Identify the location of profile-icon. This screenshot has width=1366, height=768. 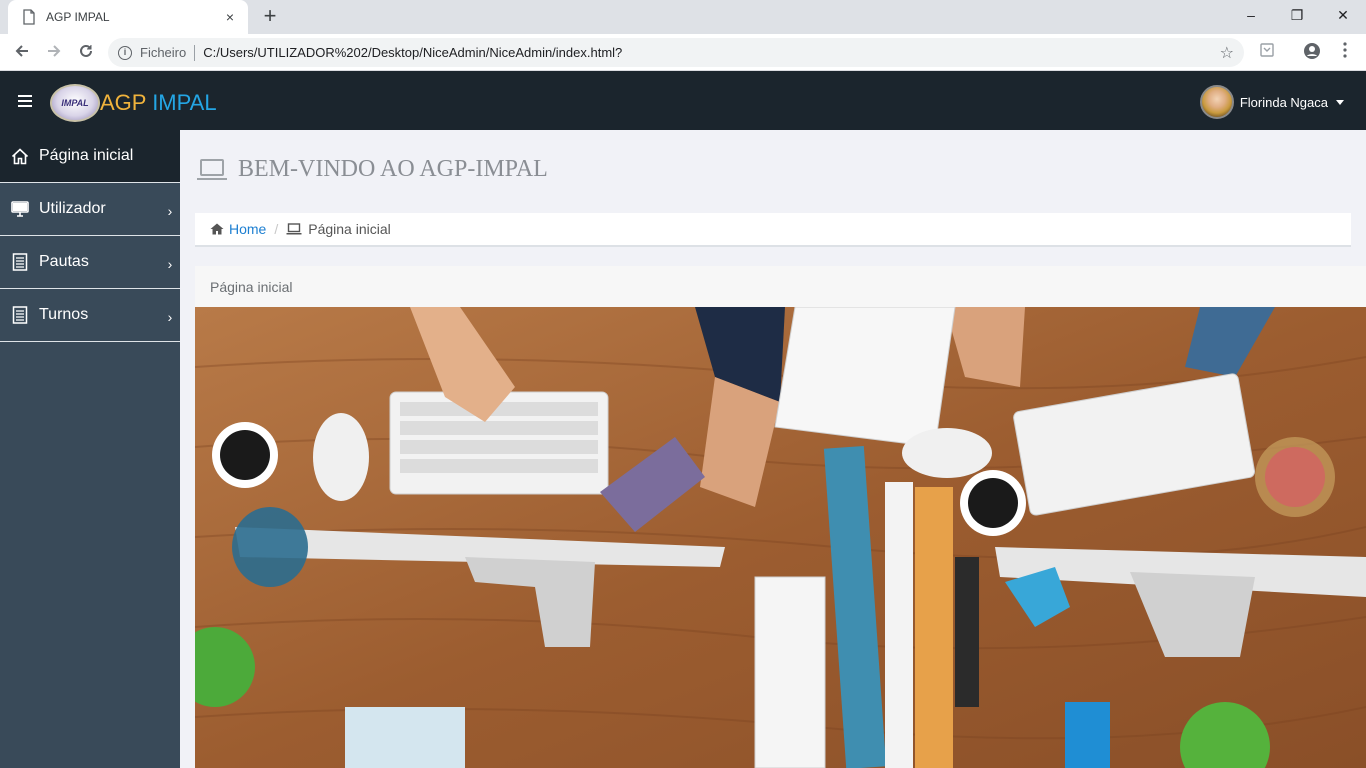
(1312, 52).